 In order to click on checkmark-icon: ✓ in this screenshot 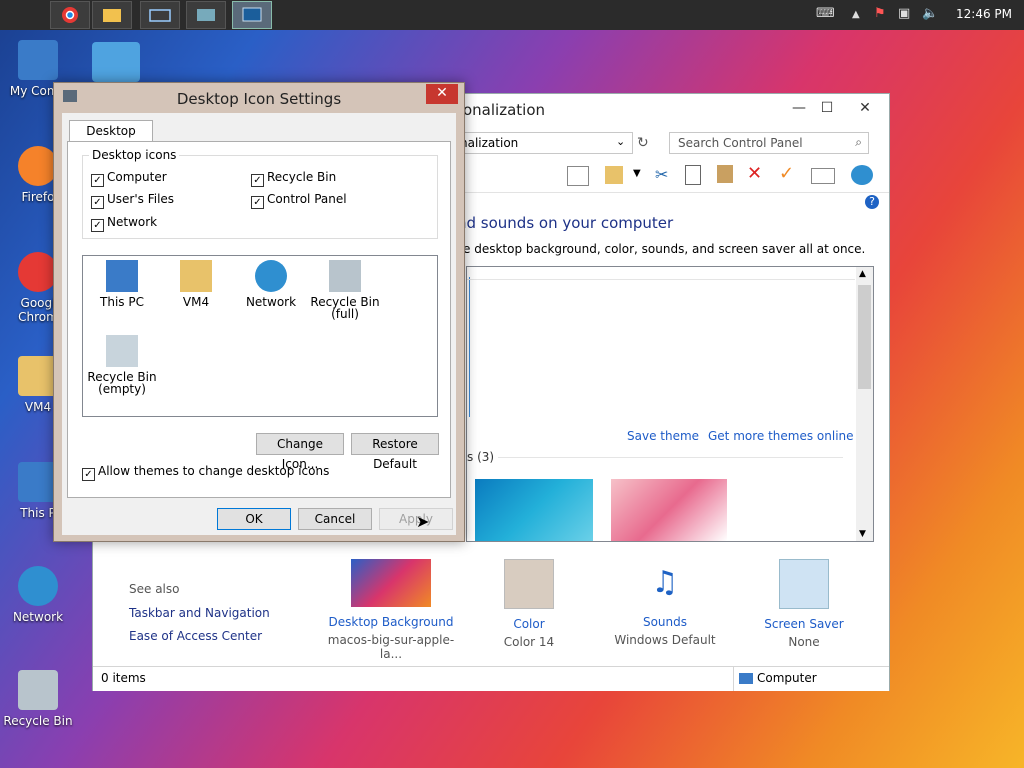, I will do `click(786, 173)`.